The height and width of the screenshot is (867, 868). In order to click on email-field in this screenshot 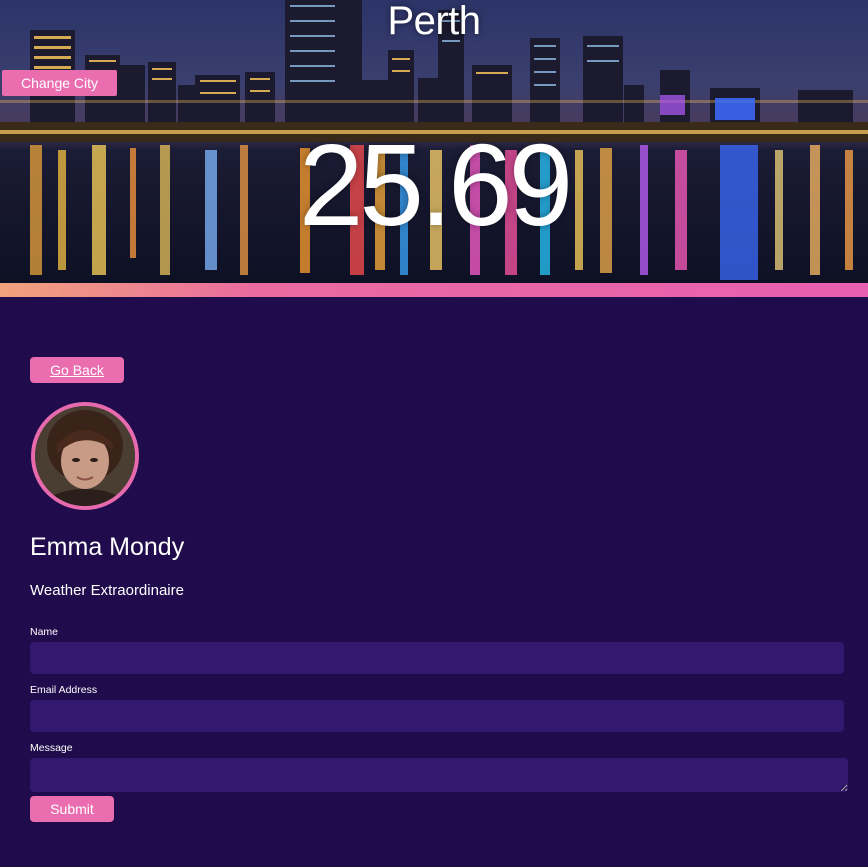, I will do `click(437, 716)`.